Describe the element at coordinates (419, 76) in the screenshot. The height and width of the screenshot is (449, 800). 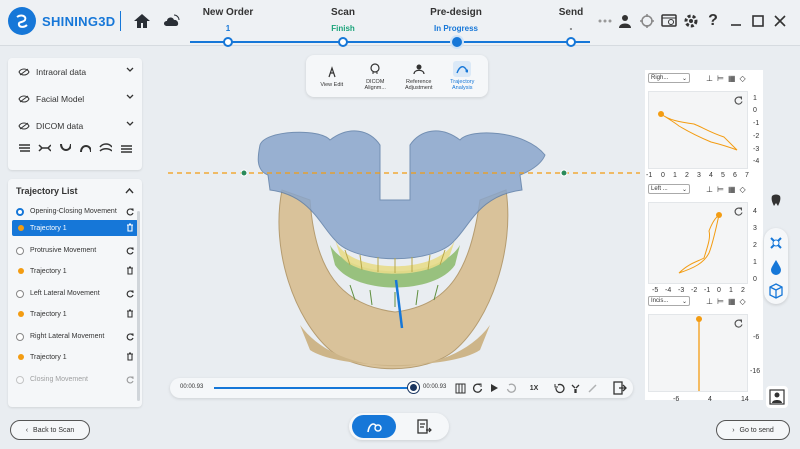
I see `tab-reference-adjustment: Reference Adjustment` at that location.